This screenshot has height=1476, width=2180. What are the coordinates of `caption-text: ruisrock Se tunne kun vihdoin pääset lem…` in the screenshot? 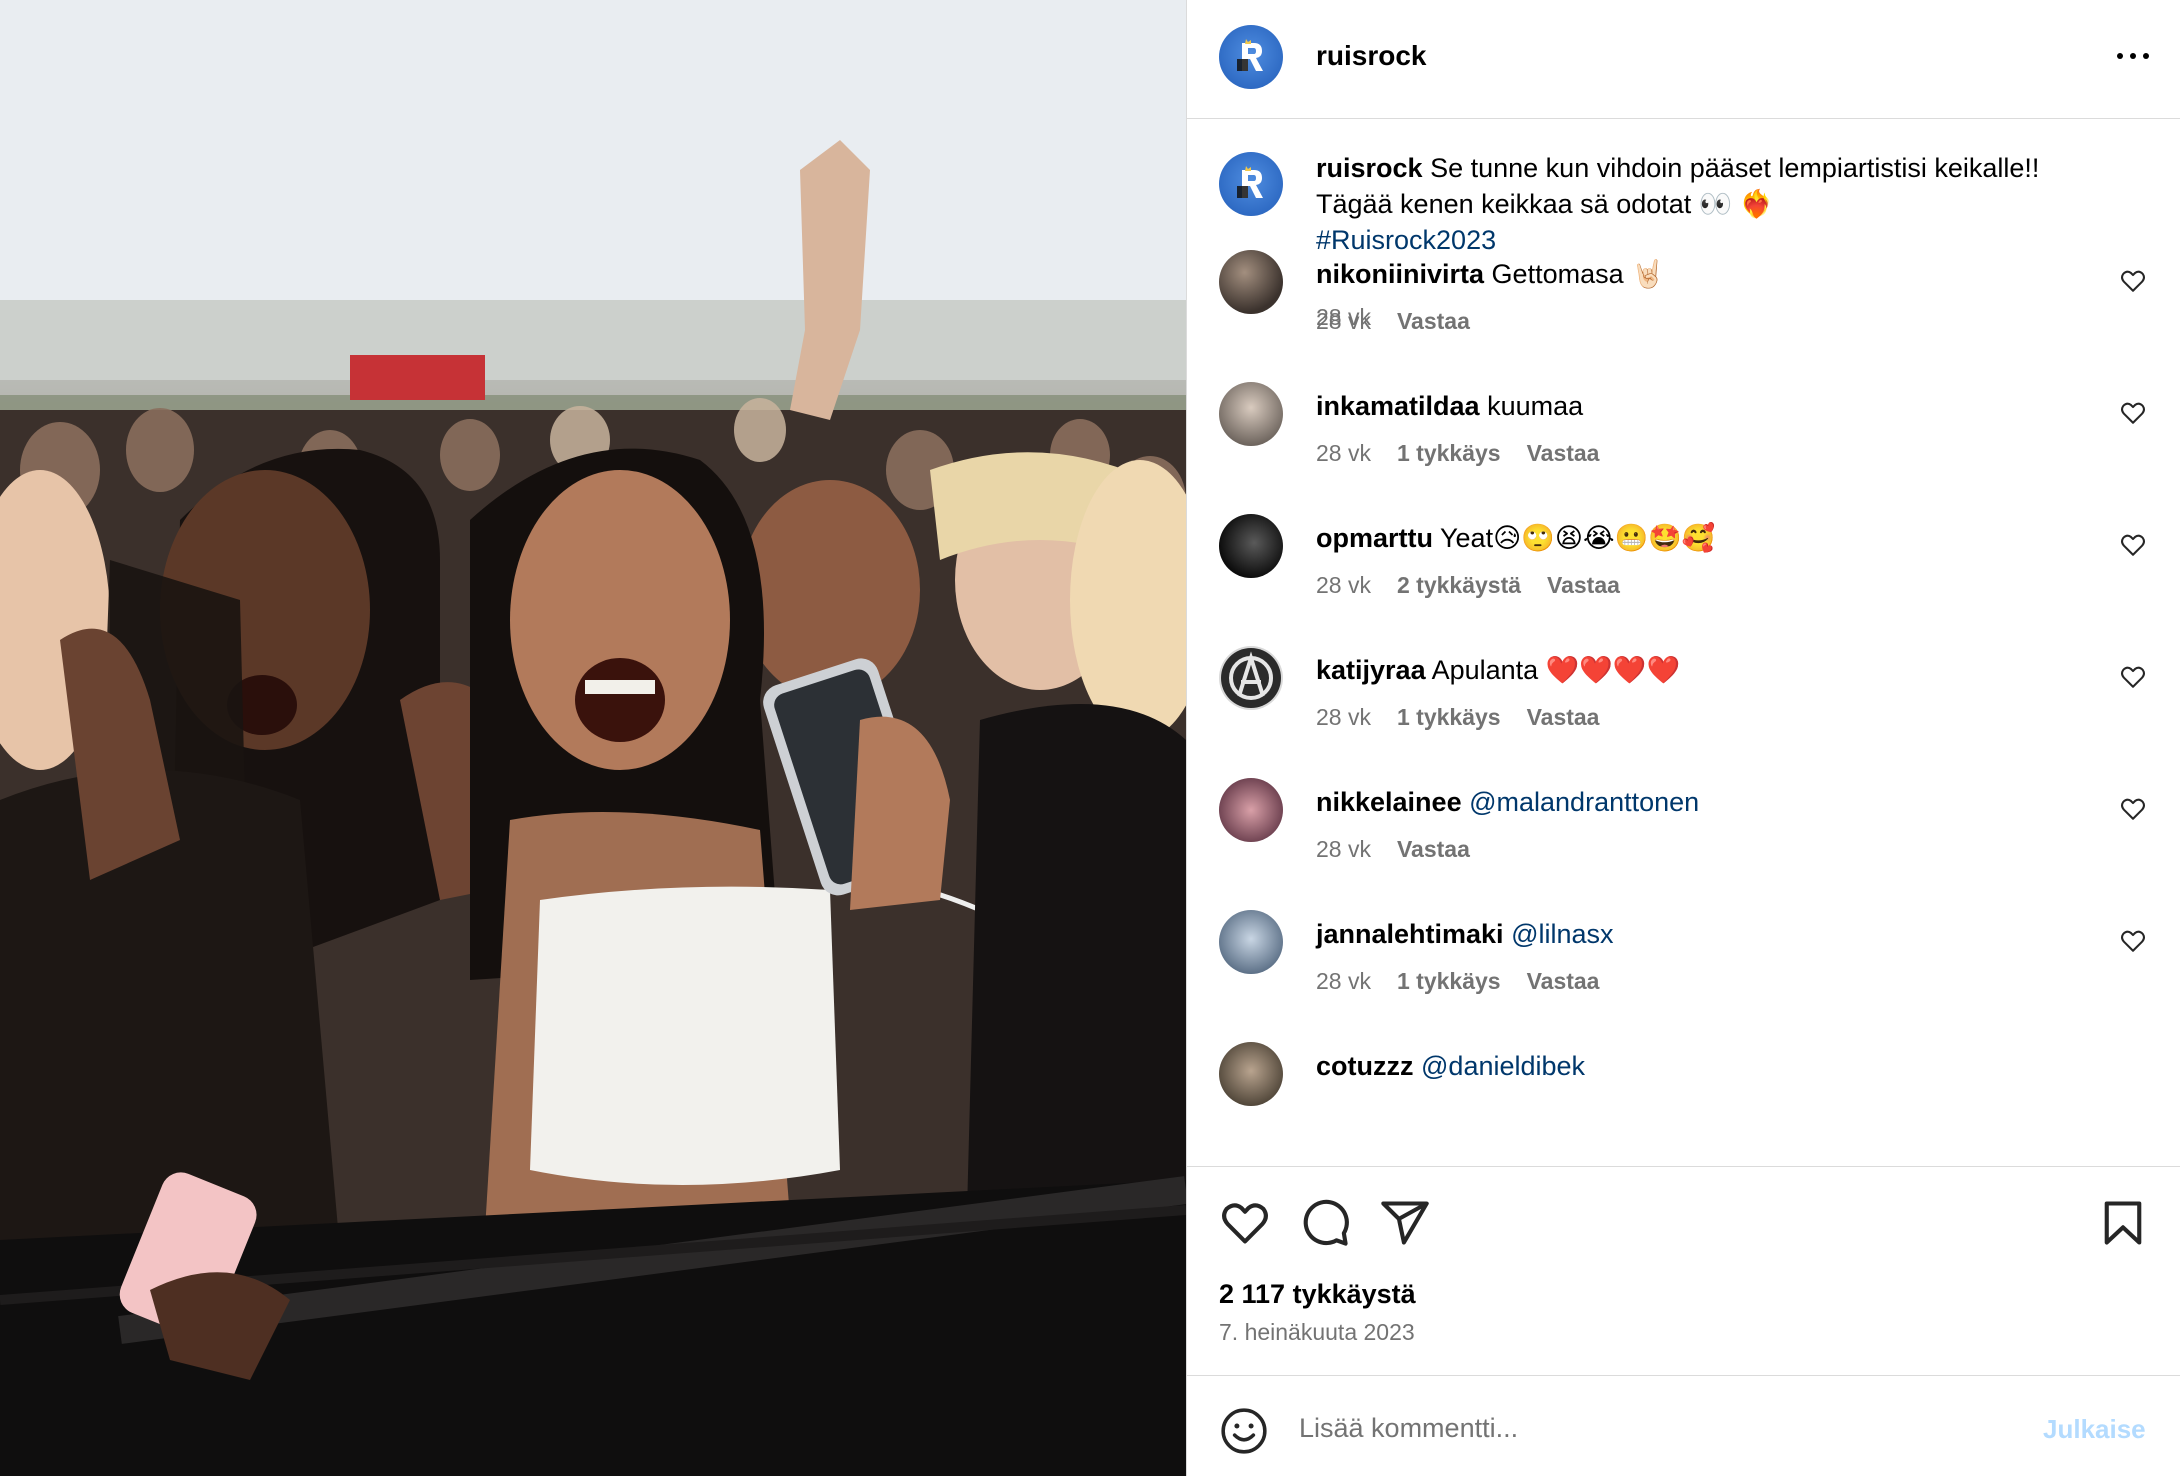 It's located at (1726, 204).